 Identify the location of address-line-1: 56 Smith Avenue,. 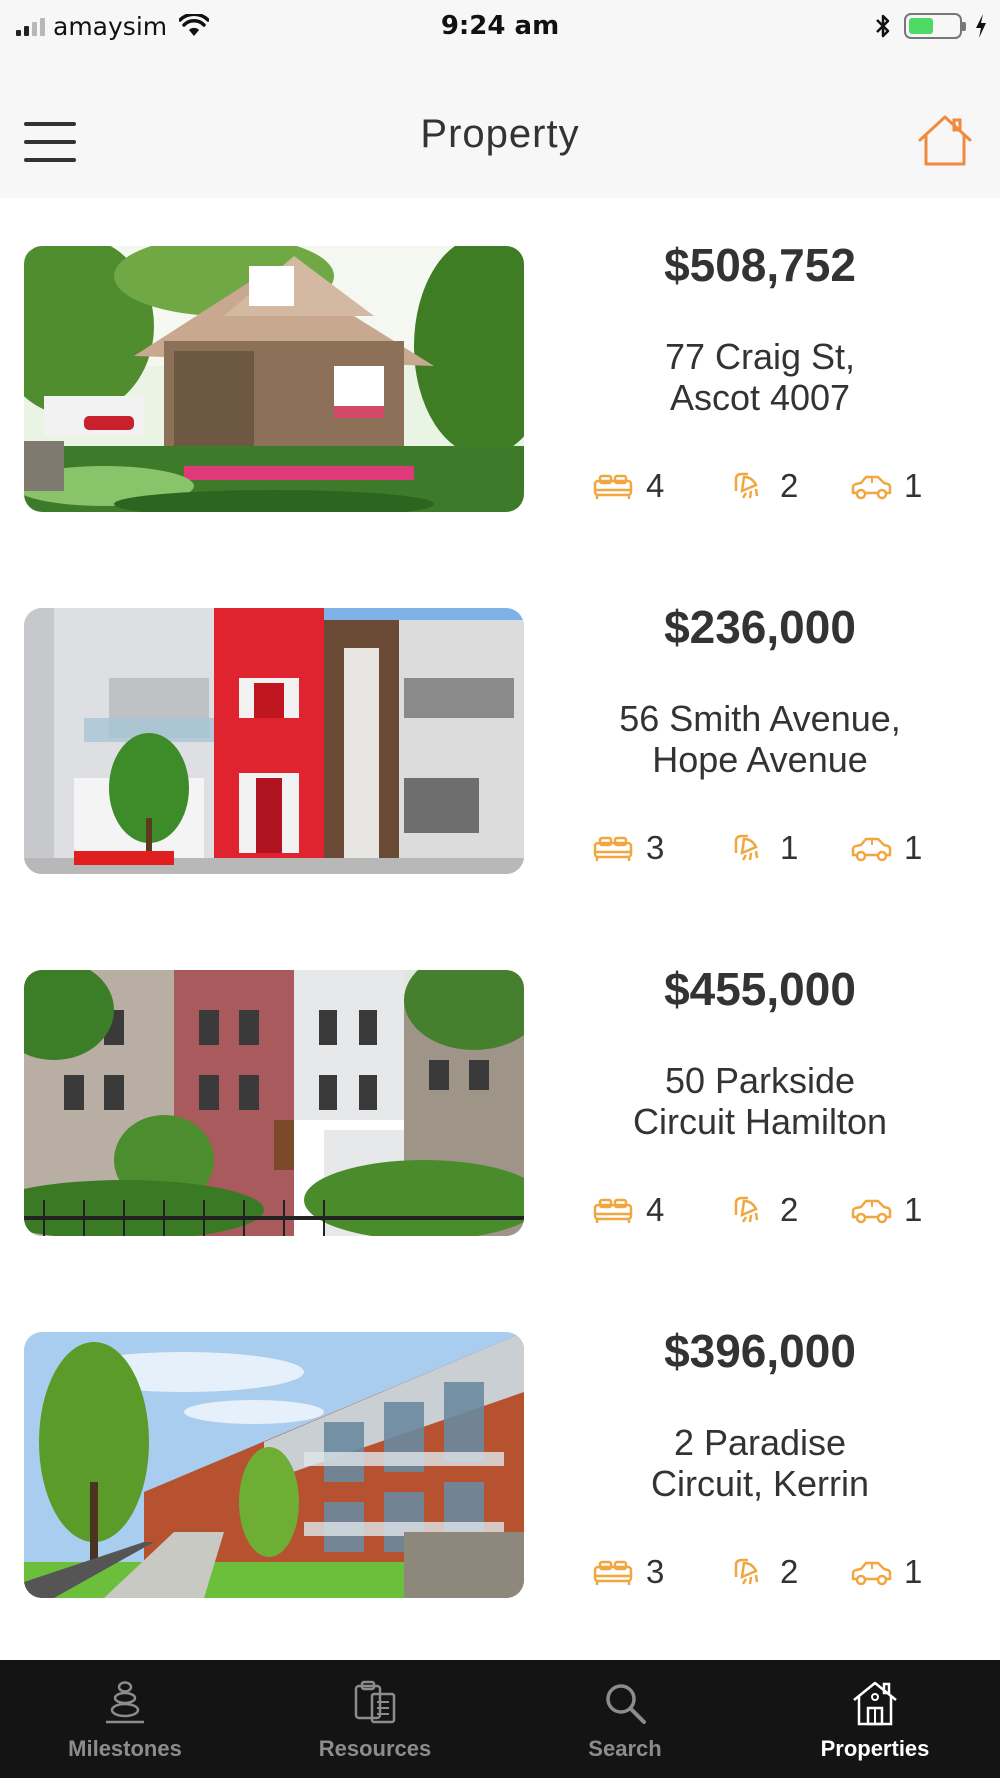
(760, 718).